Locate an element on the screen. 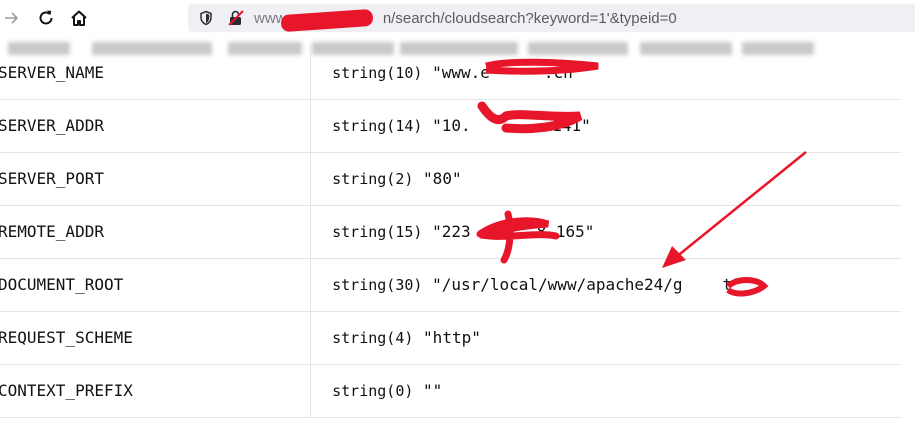 The width and height of the screenshot is (915, 423). annotation-arrow is located at coordinates (738, 207).